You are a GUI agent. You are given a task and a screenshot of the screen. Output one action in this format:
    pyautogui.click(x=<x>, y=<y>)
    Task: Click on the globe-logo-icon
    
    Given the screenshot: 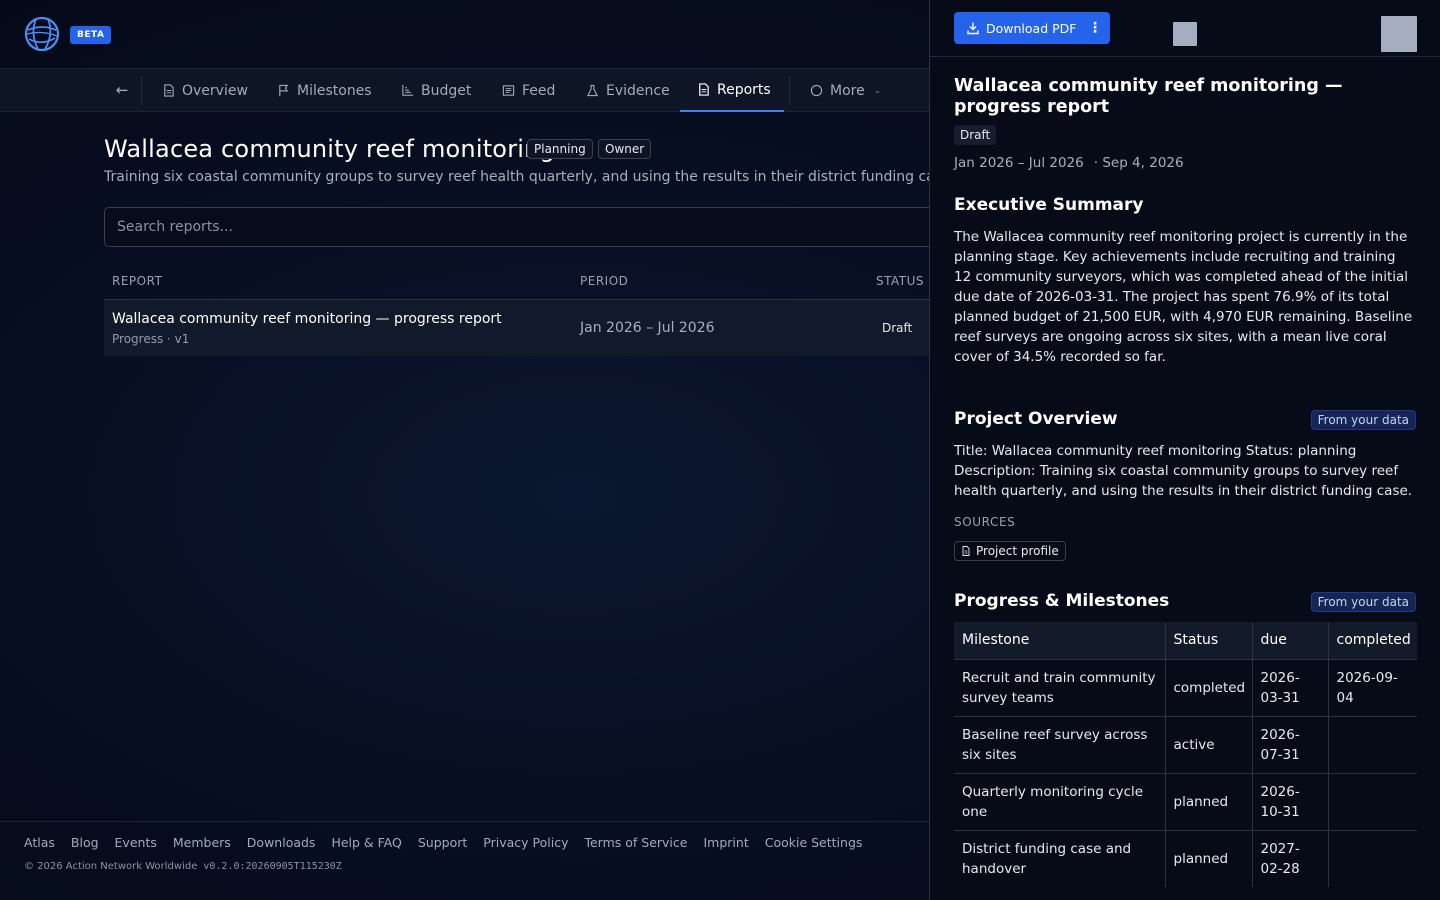 What is the action you would take?
    pyautogui.click(x=42, y=34)
    